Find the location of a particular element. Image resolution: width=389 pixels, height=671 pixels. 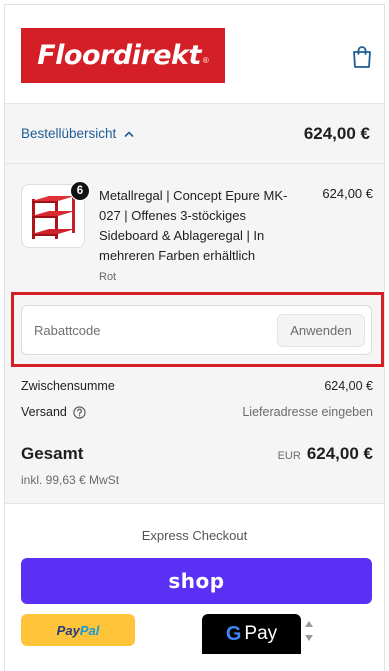

shop-pay-logo: shop is located at coordinates (196, 581).